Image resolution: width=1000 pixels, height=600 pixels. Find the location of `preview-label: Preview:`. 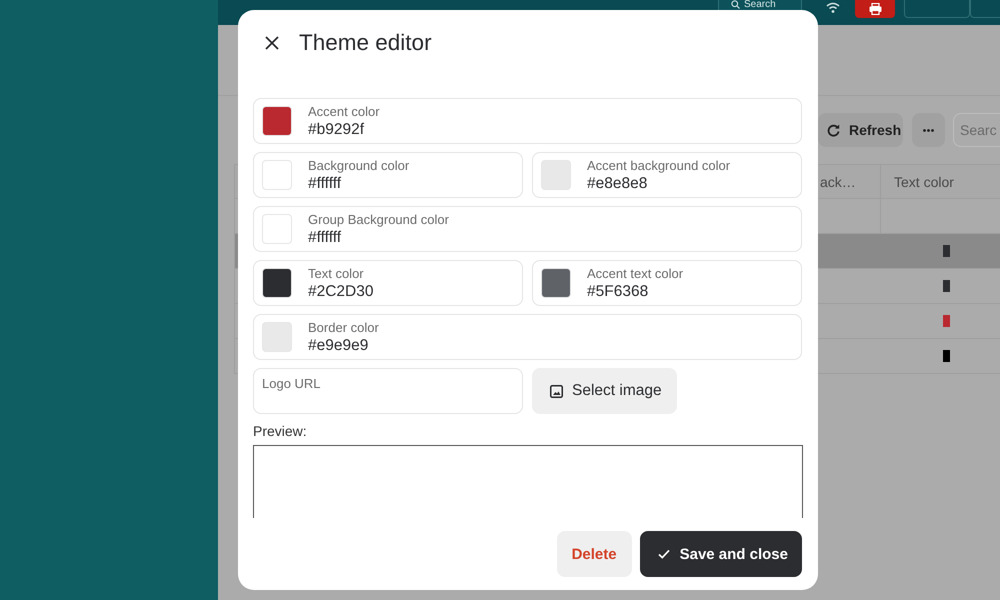

preview-label: Preview: is located at coordinates (280, 431).